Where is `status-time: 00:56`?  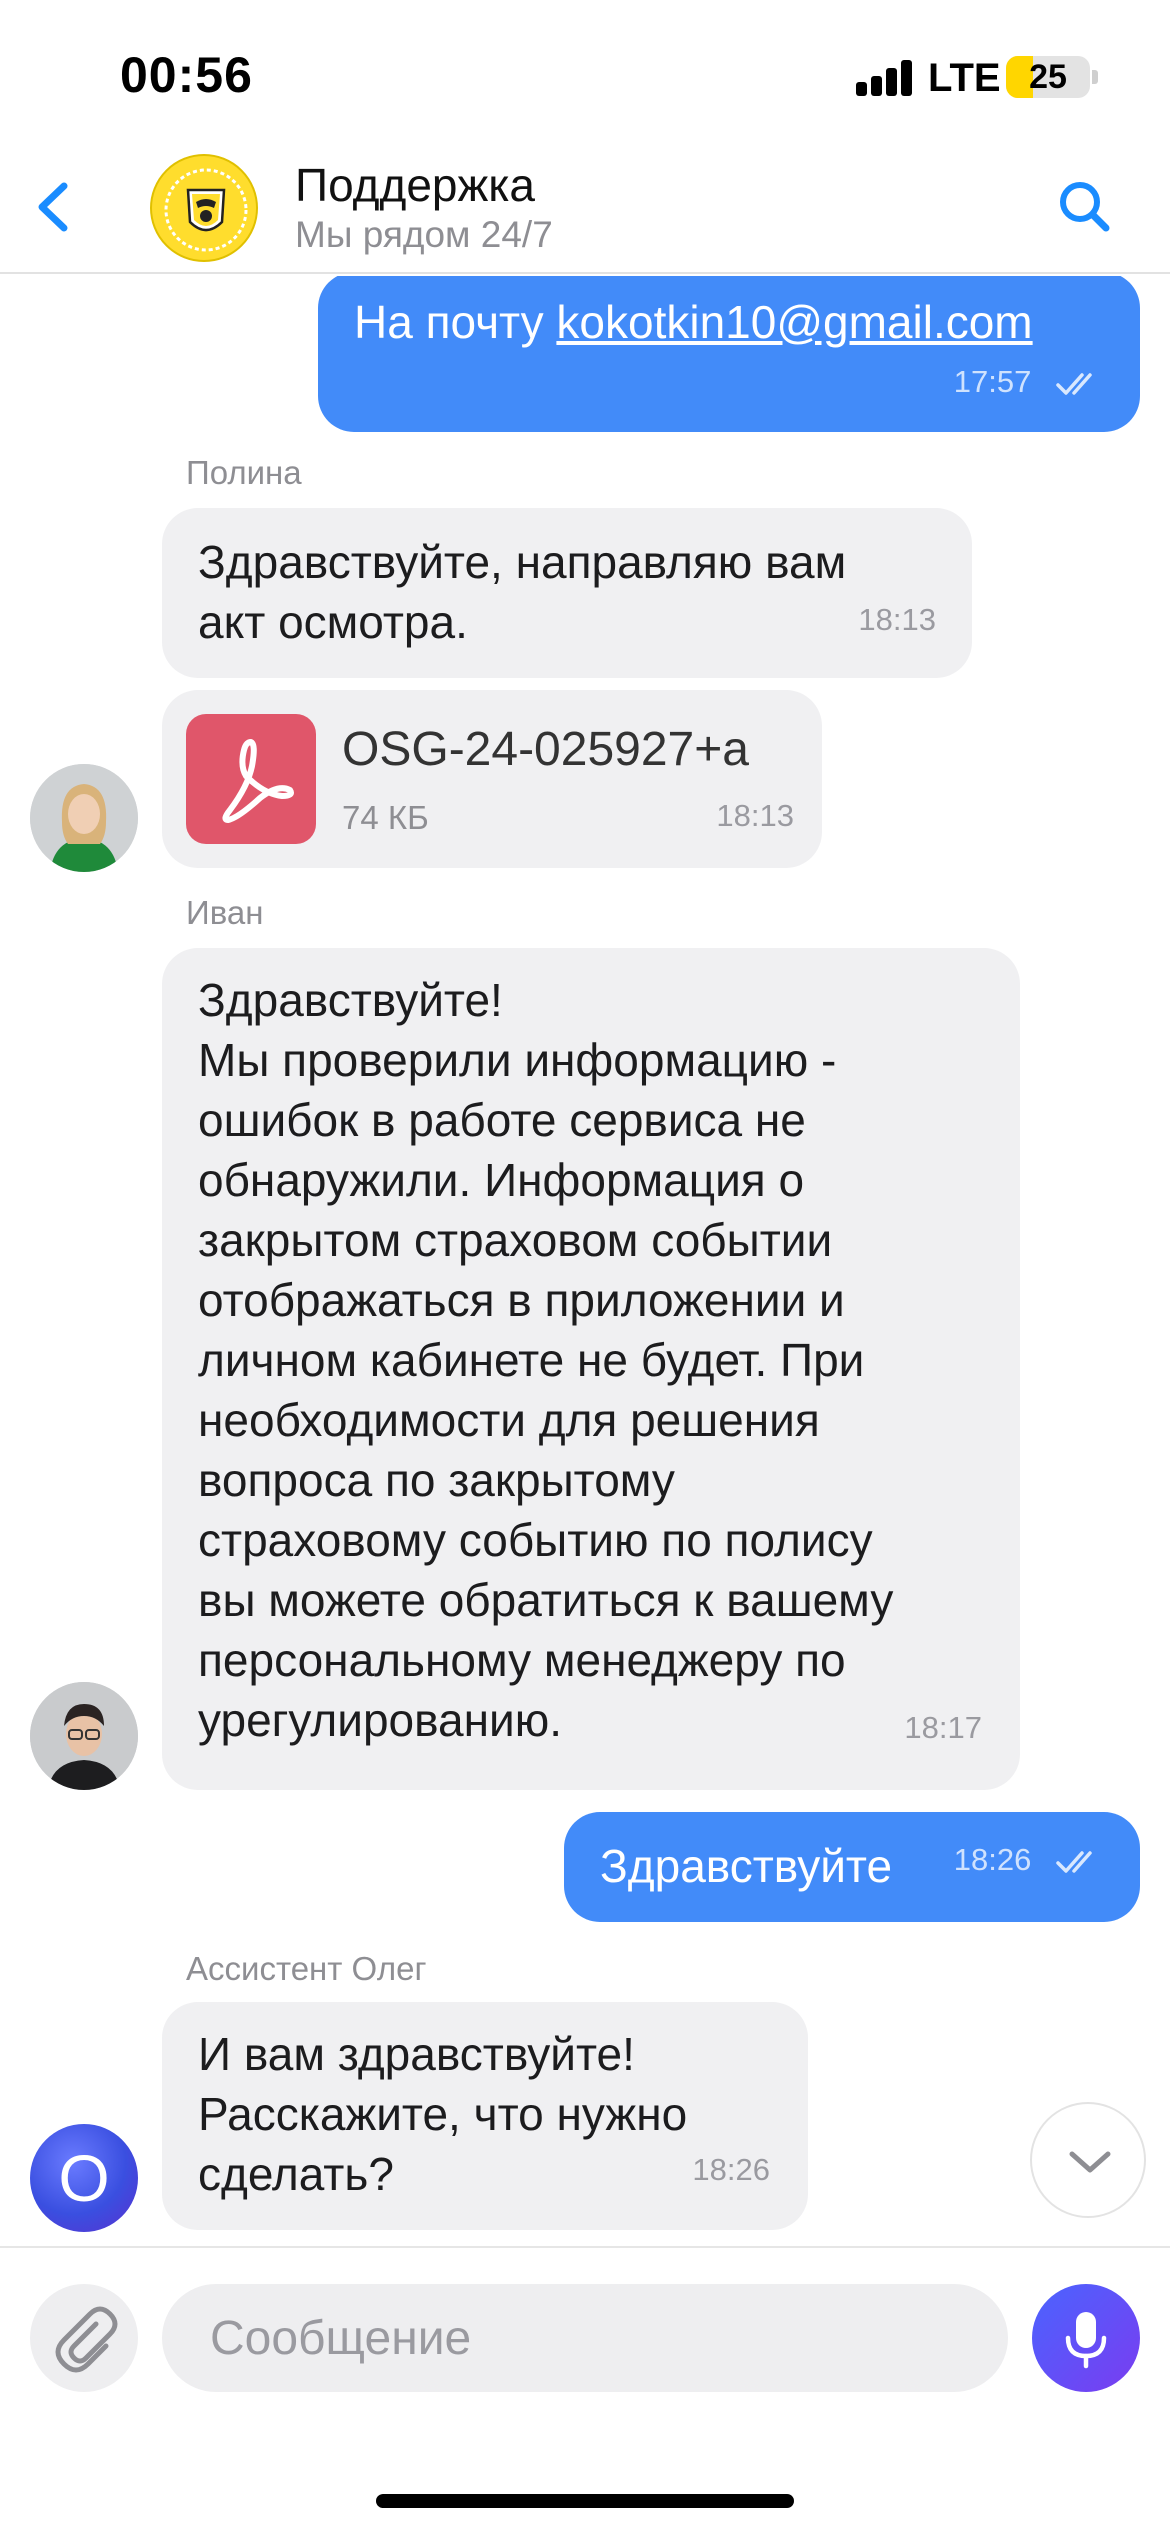 status-time: 00:56 is located at coordinates (186, 75).